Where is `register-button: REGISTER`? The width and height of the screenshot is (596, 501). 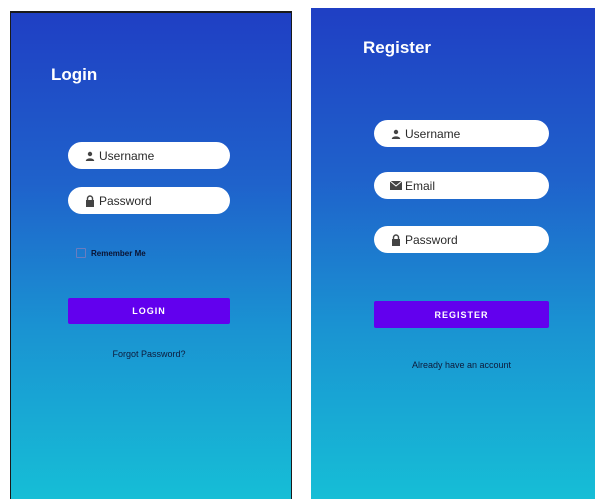
register-button: REGISTER is located at coordinates (461, 314).